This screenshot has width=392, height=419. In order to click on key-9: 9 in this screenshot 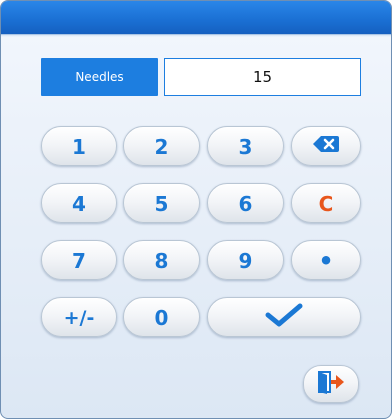, I will do `click(245, 260)`.